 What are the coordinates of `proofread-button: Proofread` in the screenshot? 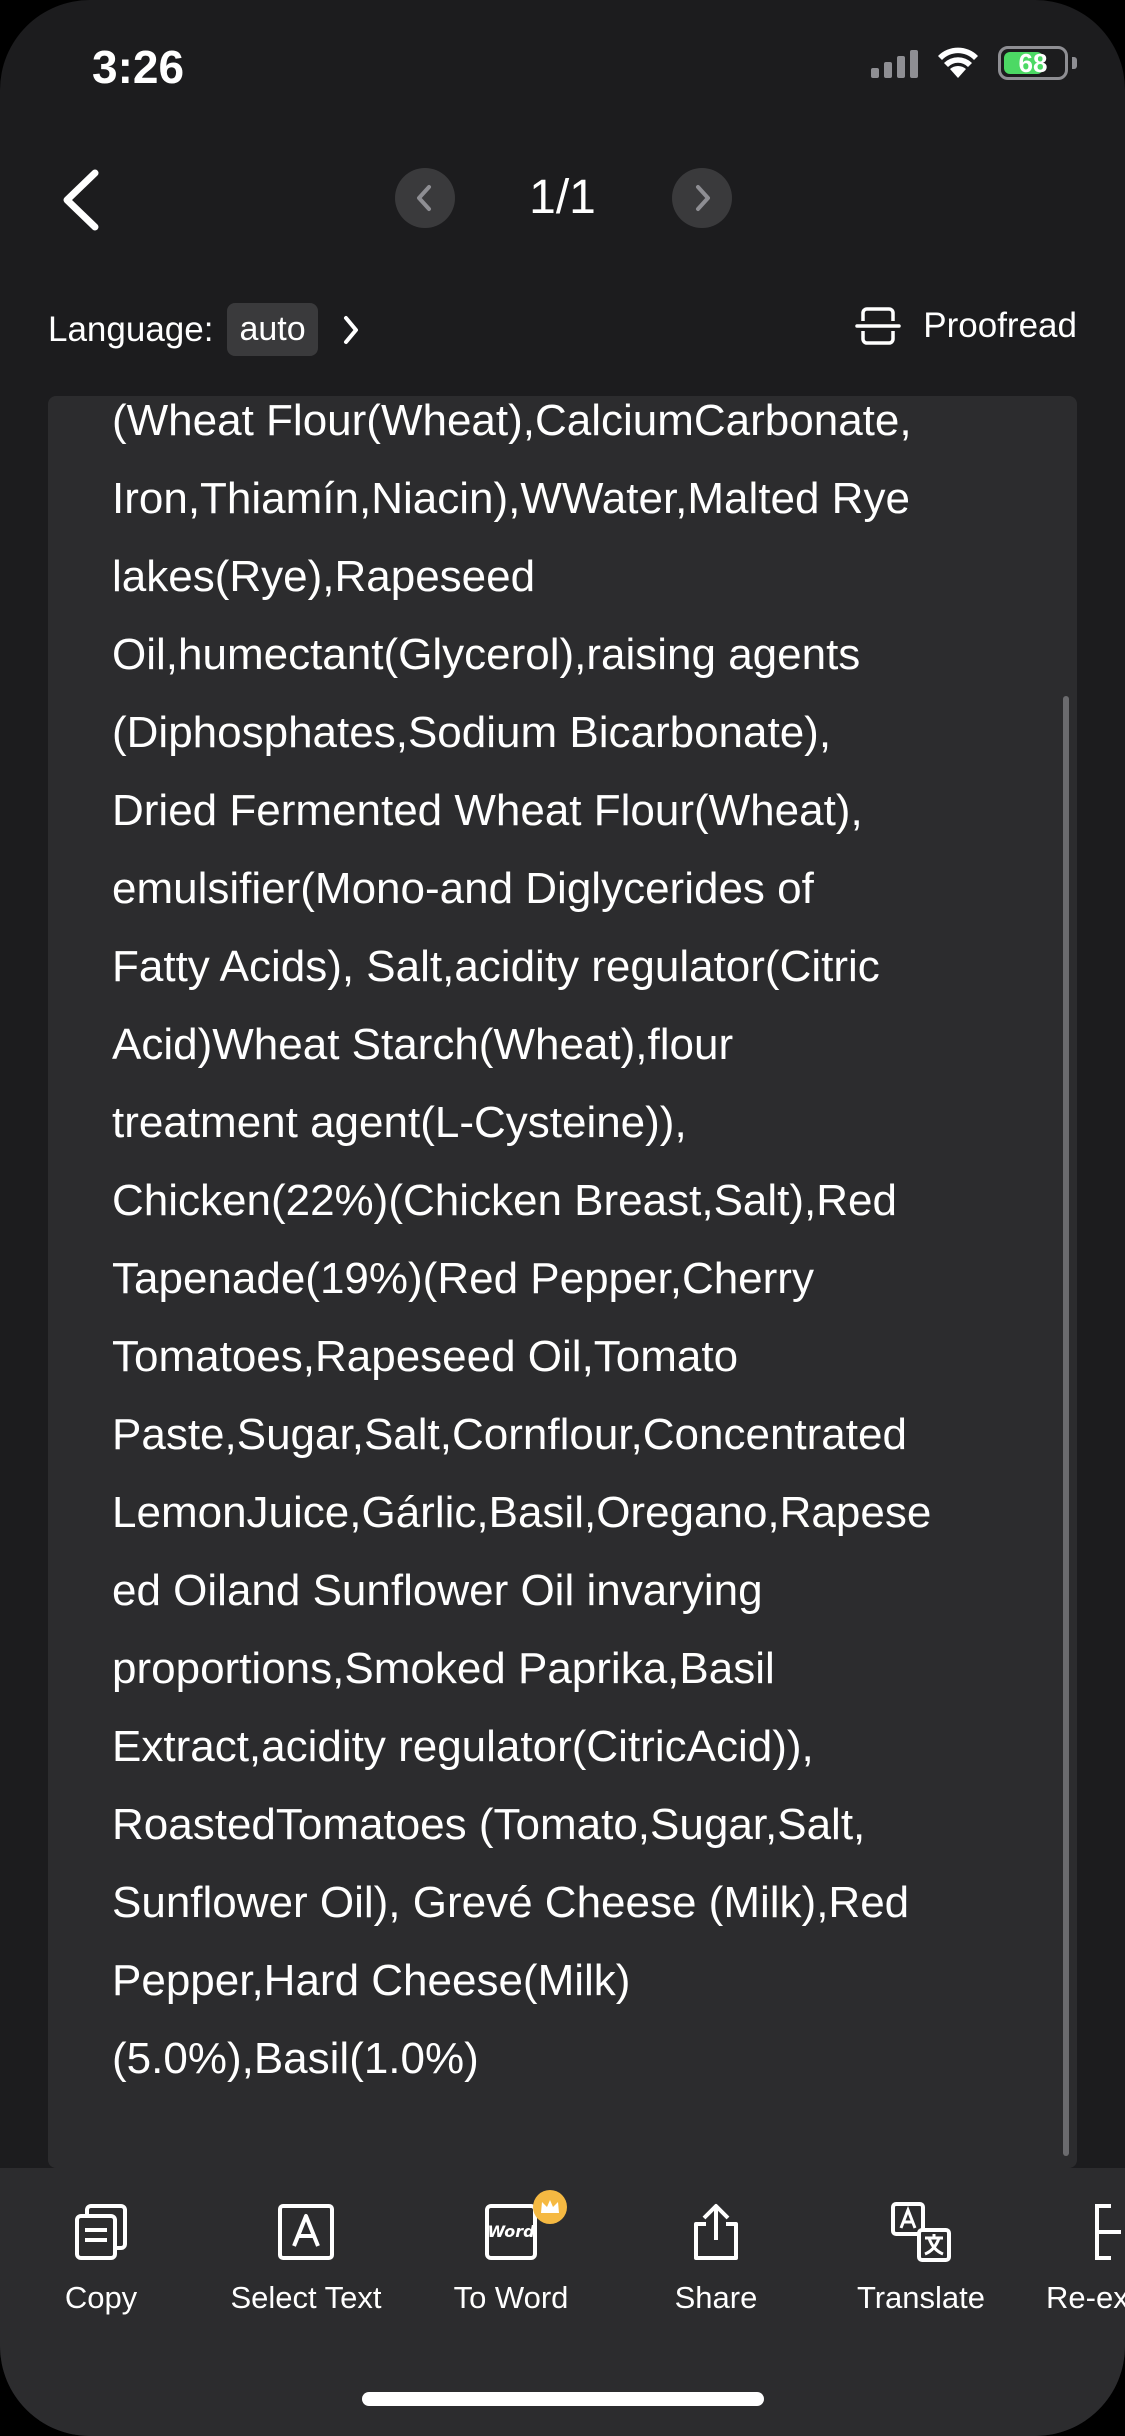 It's located at (966, 326).